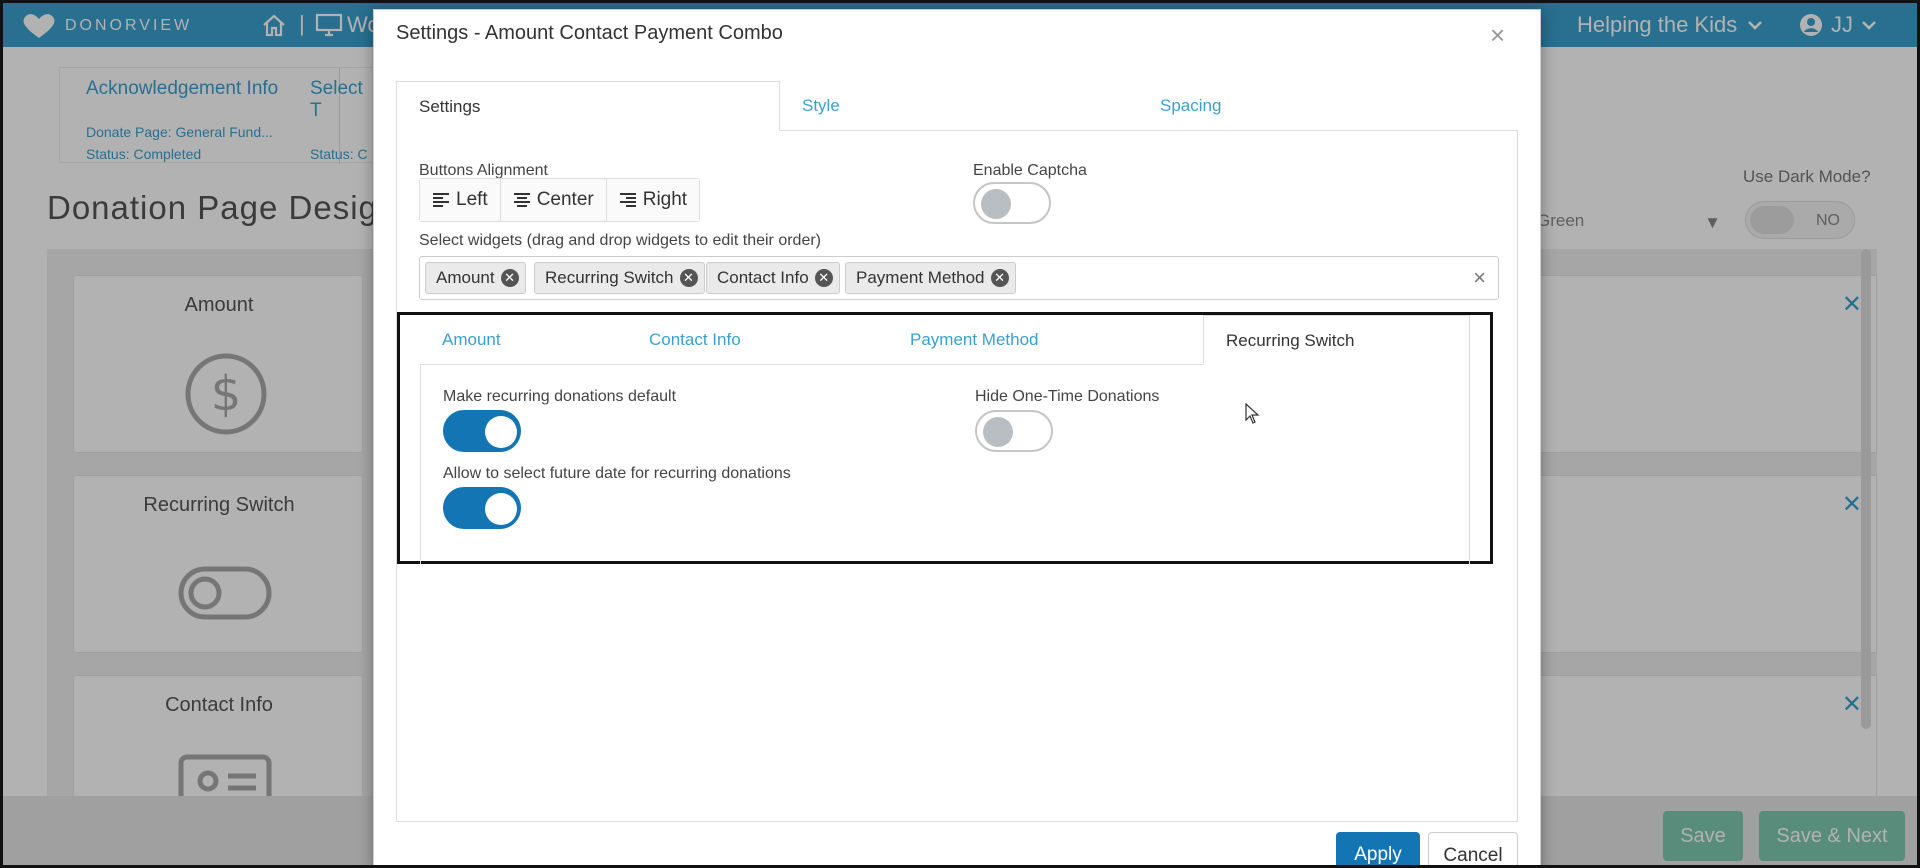  I want to click on apply-button: Apply, so click(1378, 848).